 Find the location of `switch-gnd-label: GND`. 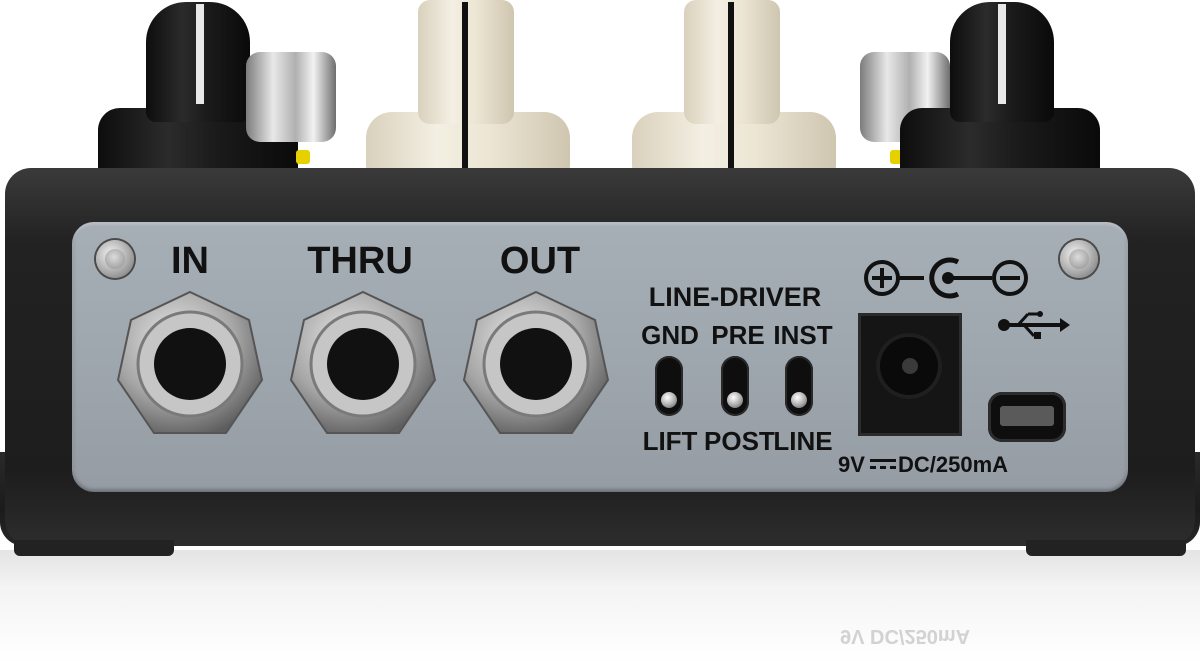

switch-gnd-label: GND is located at coordinates (670, 335).